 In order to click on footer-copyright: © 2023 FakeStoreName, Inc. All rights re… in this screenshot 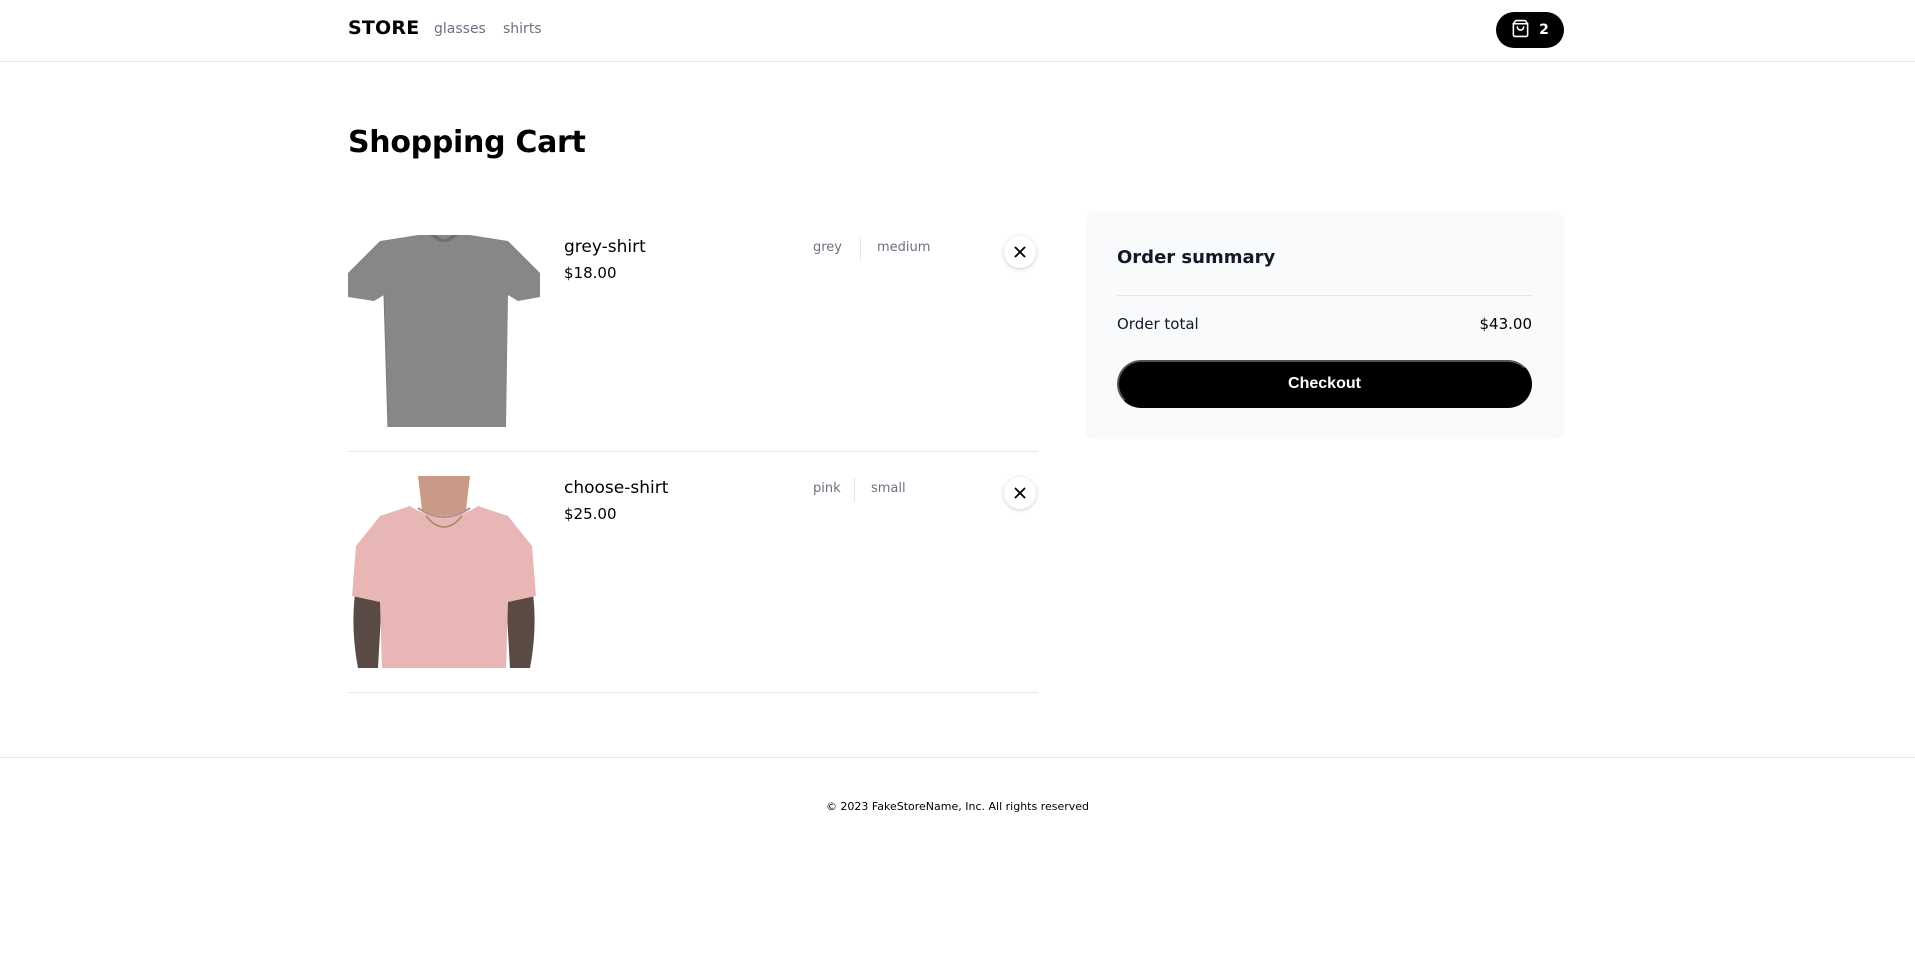, I will do `click(957, 806)`.